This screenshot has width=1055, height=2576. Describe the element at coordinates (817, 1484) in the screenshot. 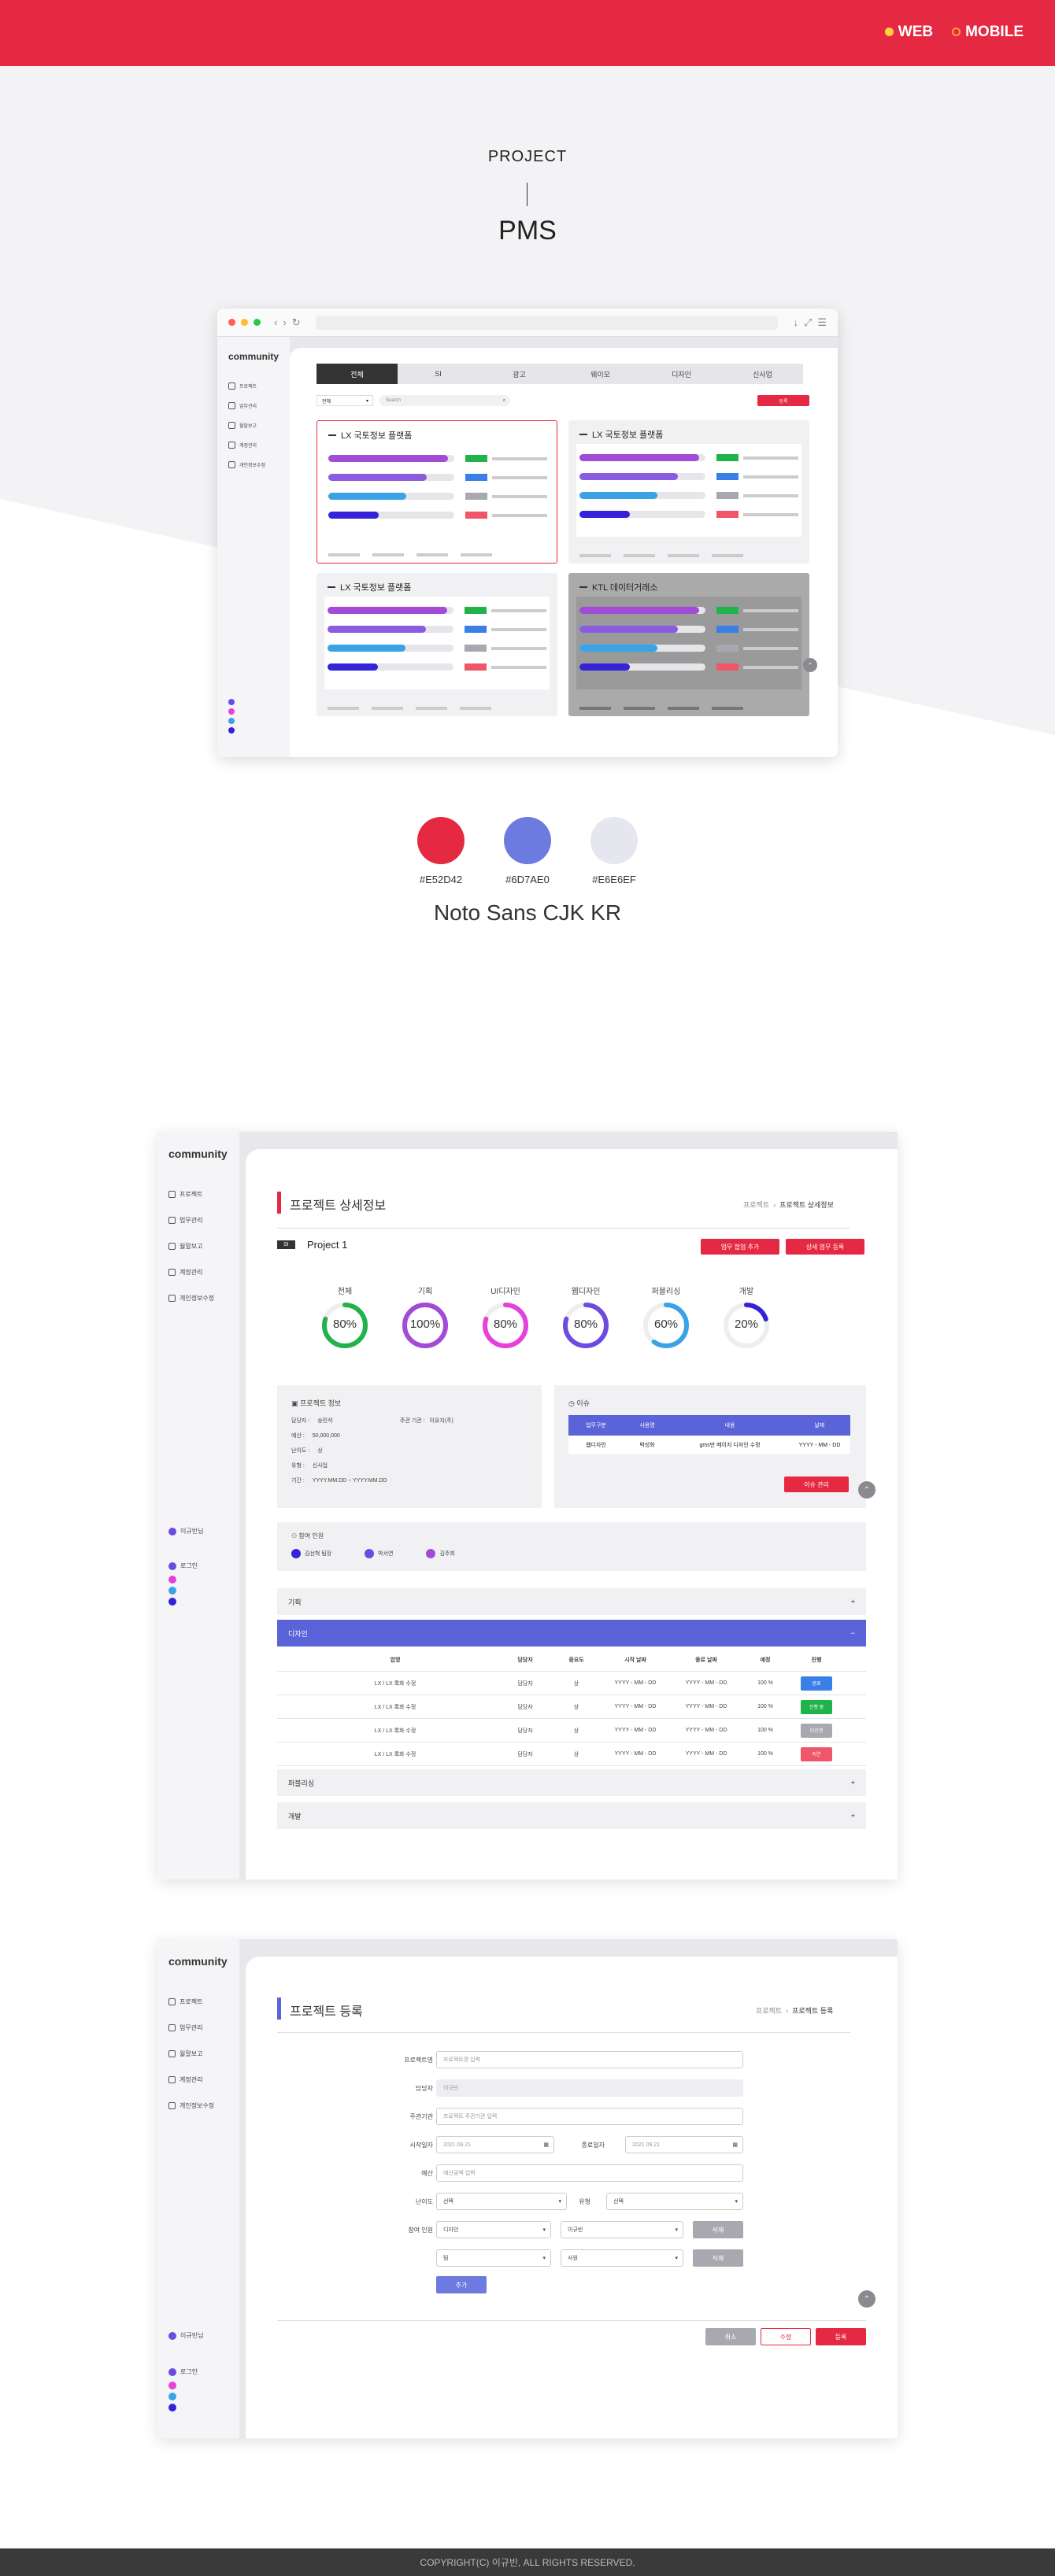

I see `issue-manage-button: 이슈 관리` at that location.